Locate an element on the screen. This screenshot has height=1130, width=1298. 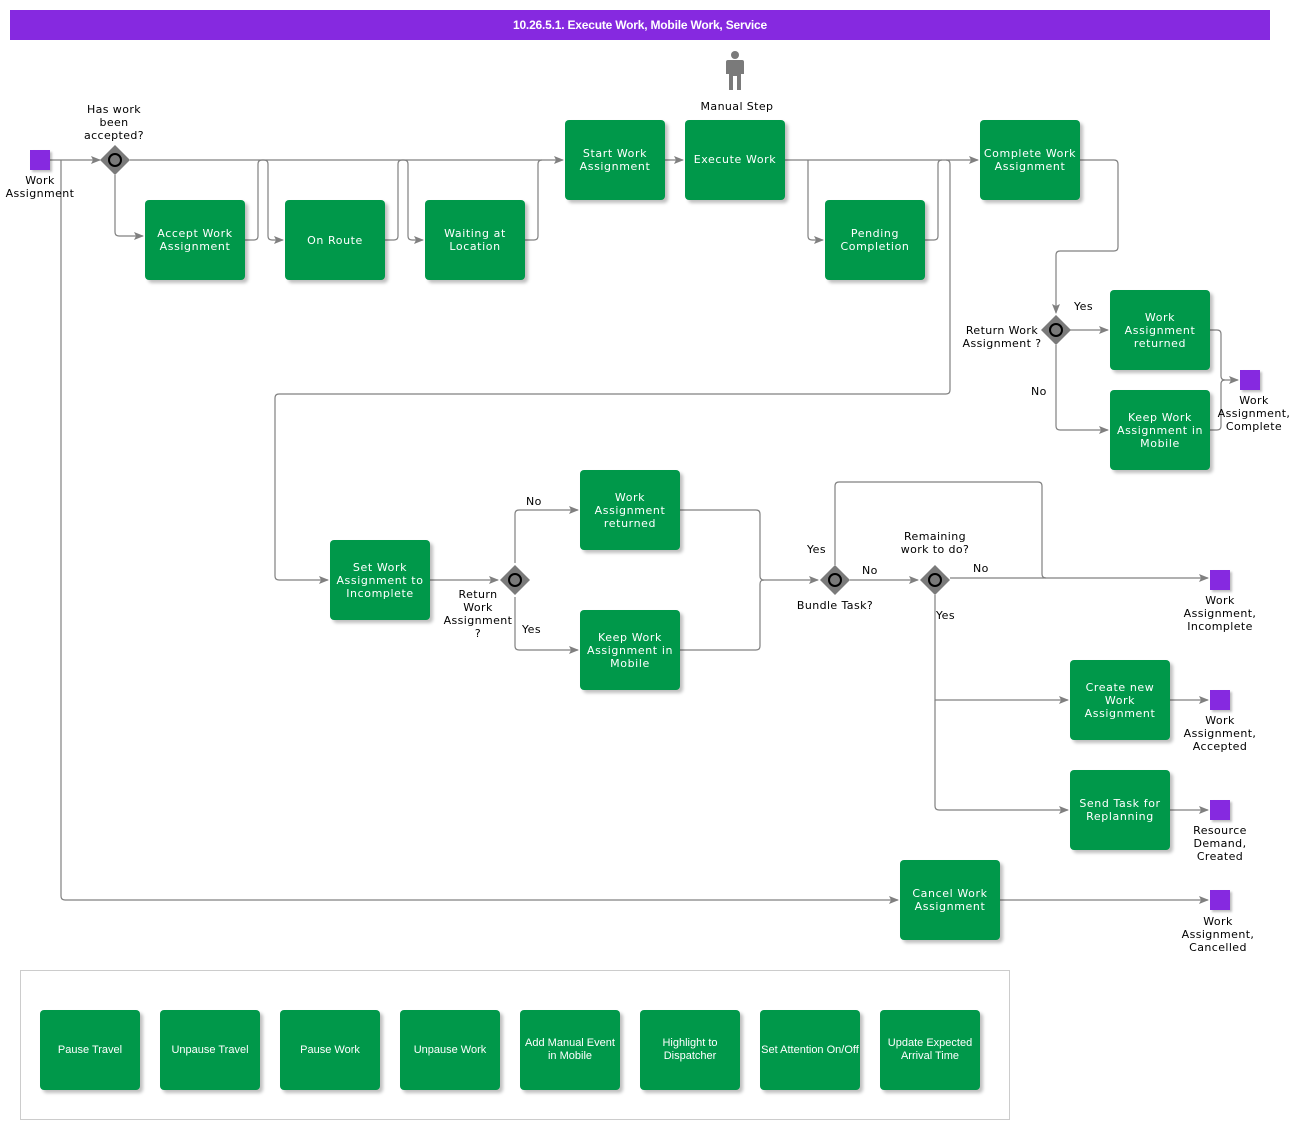
task-cancel-work-assignment: Cancel Work Assignment is located at coordinates (950, 900).